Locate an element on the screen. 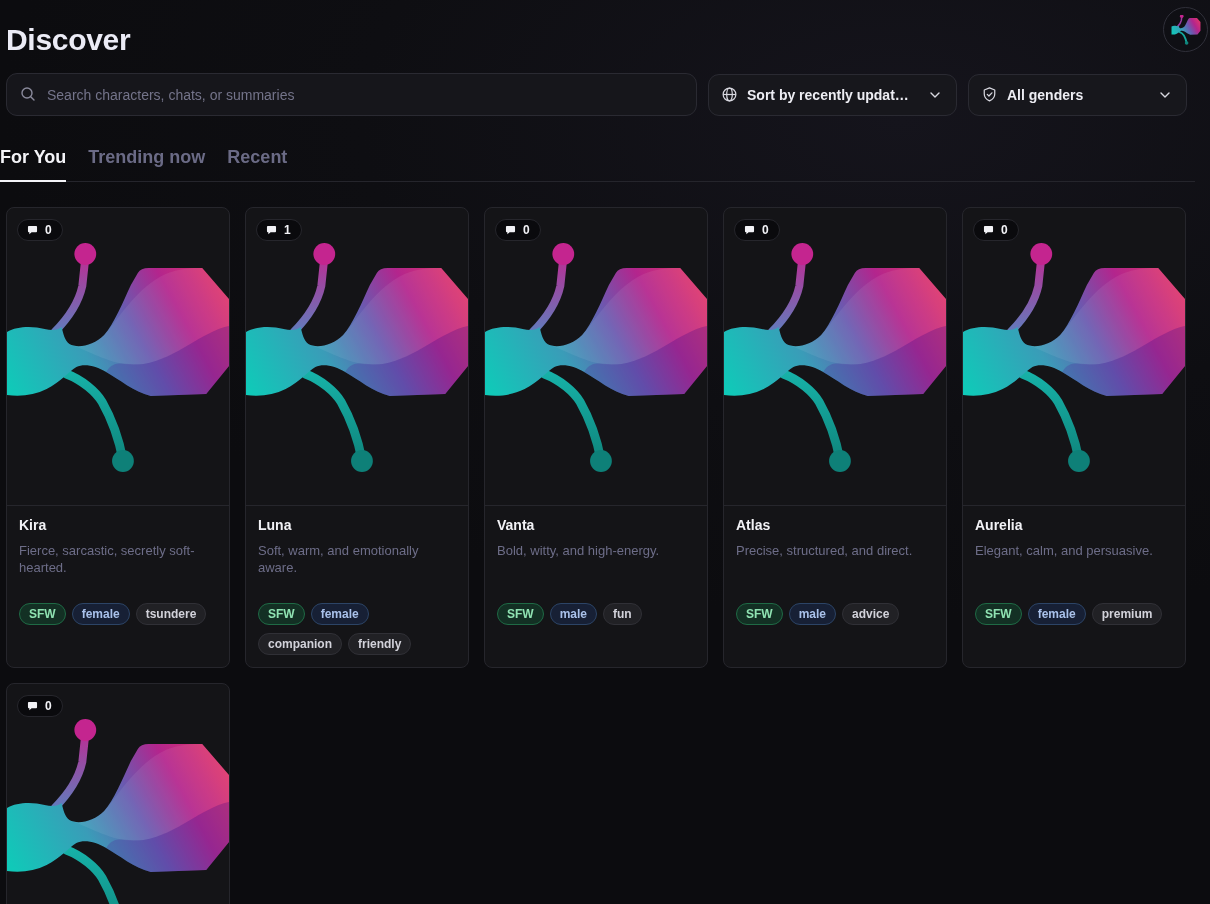  character-card: 0 Vanta Bold, witty, and high-energy. SFW male fun is located at coordinates (596, 437).